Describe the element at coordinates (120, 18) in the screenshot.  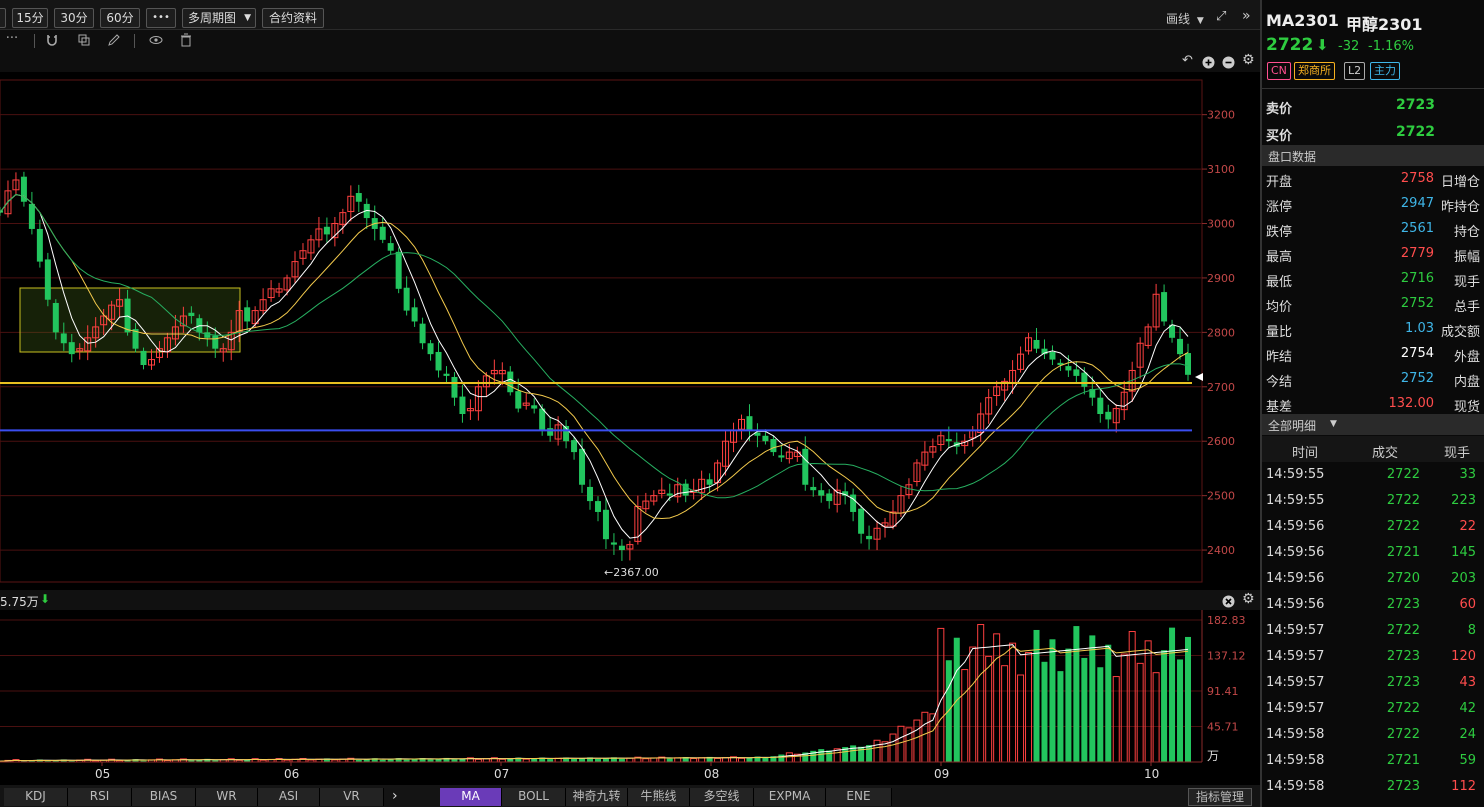
I see `period-60-button: 60分` at that location.